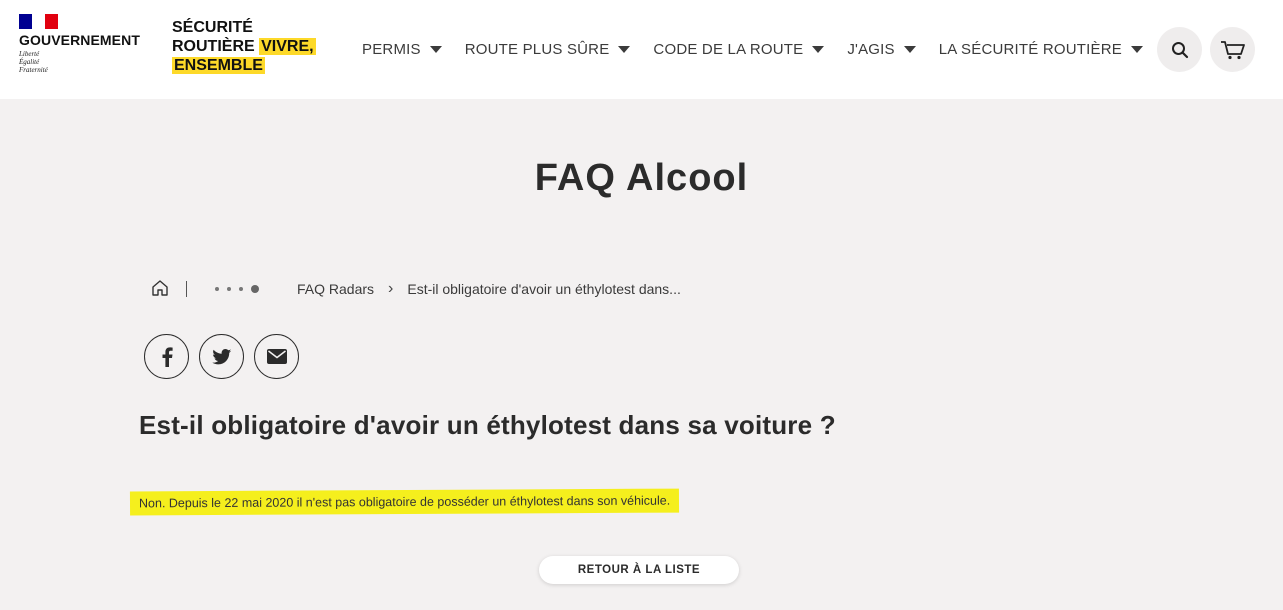  Describe the element at coordinates (402, 49) in the screenshot. I see `nav-permis: PERMIS` at that location.